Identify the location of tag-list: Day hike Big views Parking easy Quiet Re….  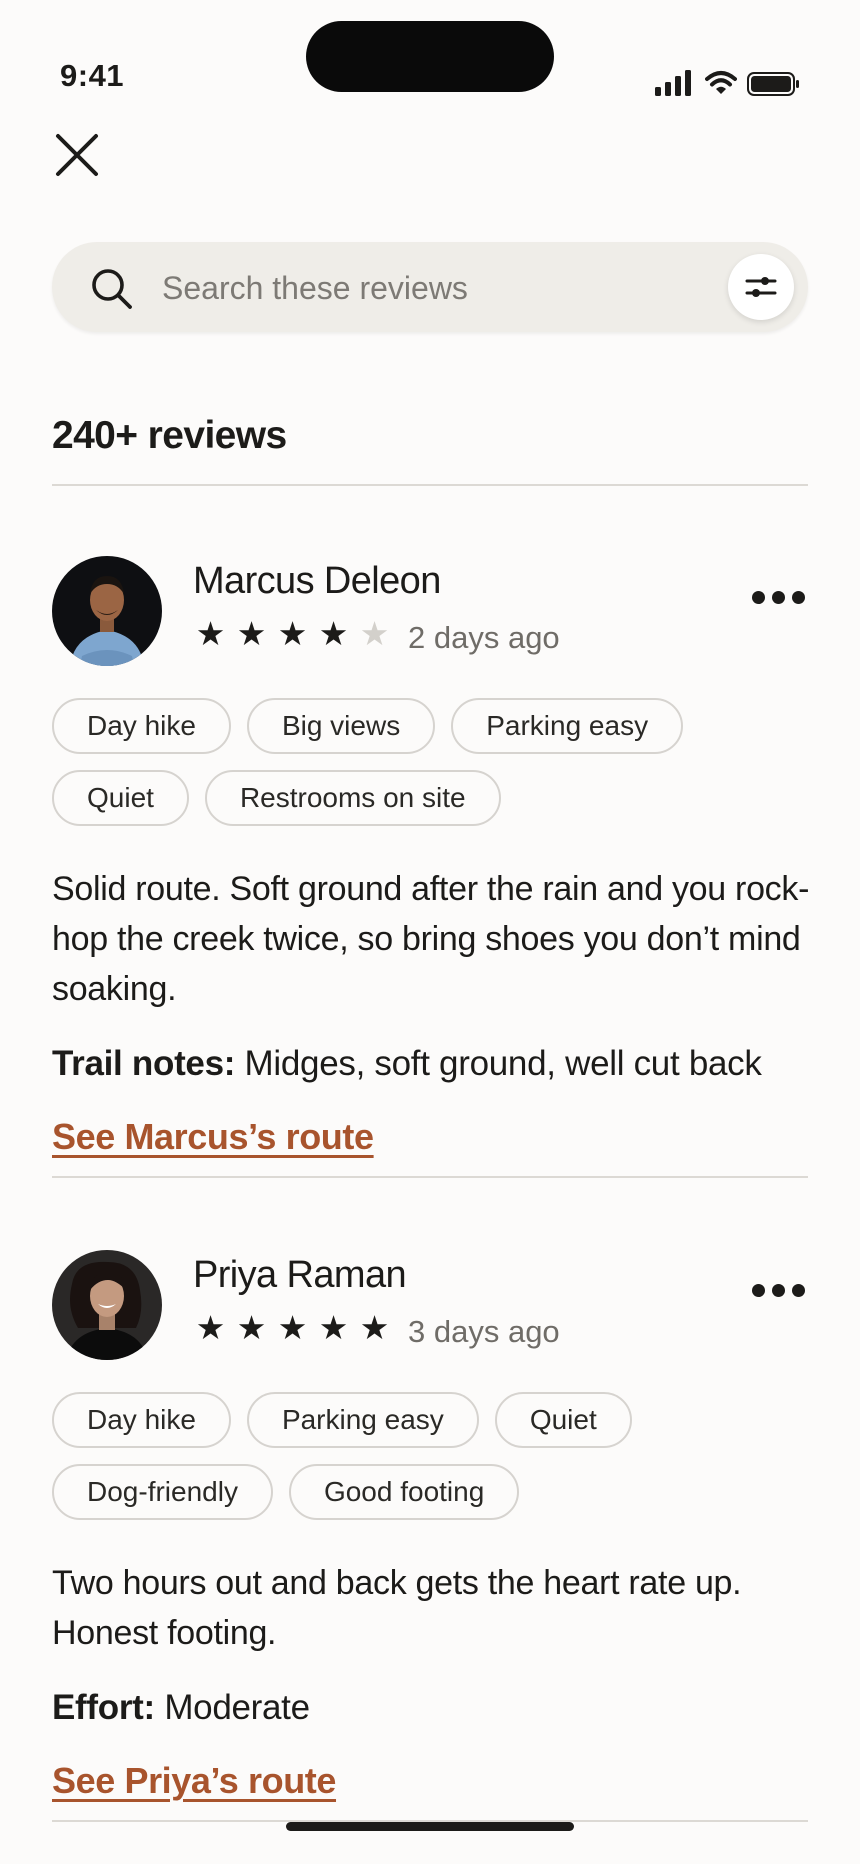
(432, 762).